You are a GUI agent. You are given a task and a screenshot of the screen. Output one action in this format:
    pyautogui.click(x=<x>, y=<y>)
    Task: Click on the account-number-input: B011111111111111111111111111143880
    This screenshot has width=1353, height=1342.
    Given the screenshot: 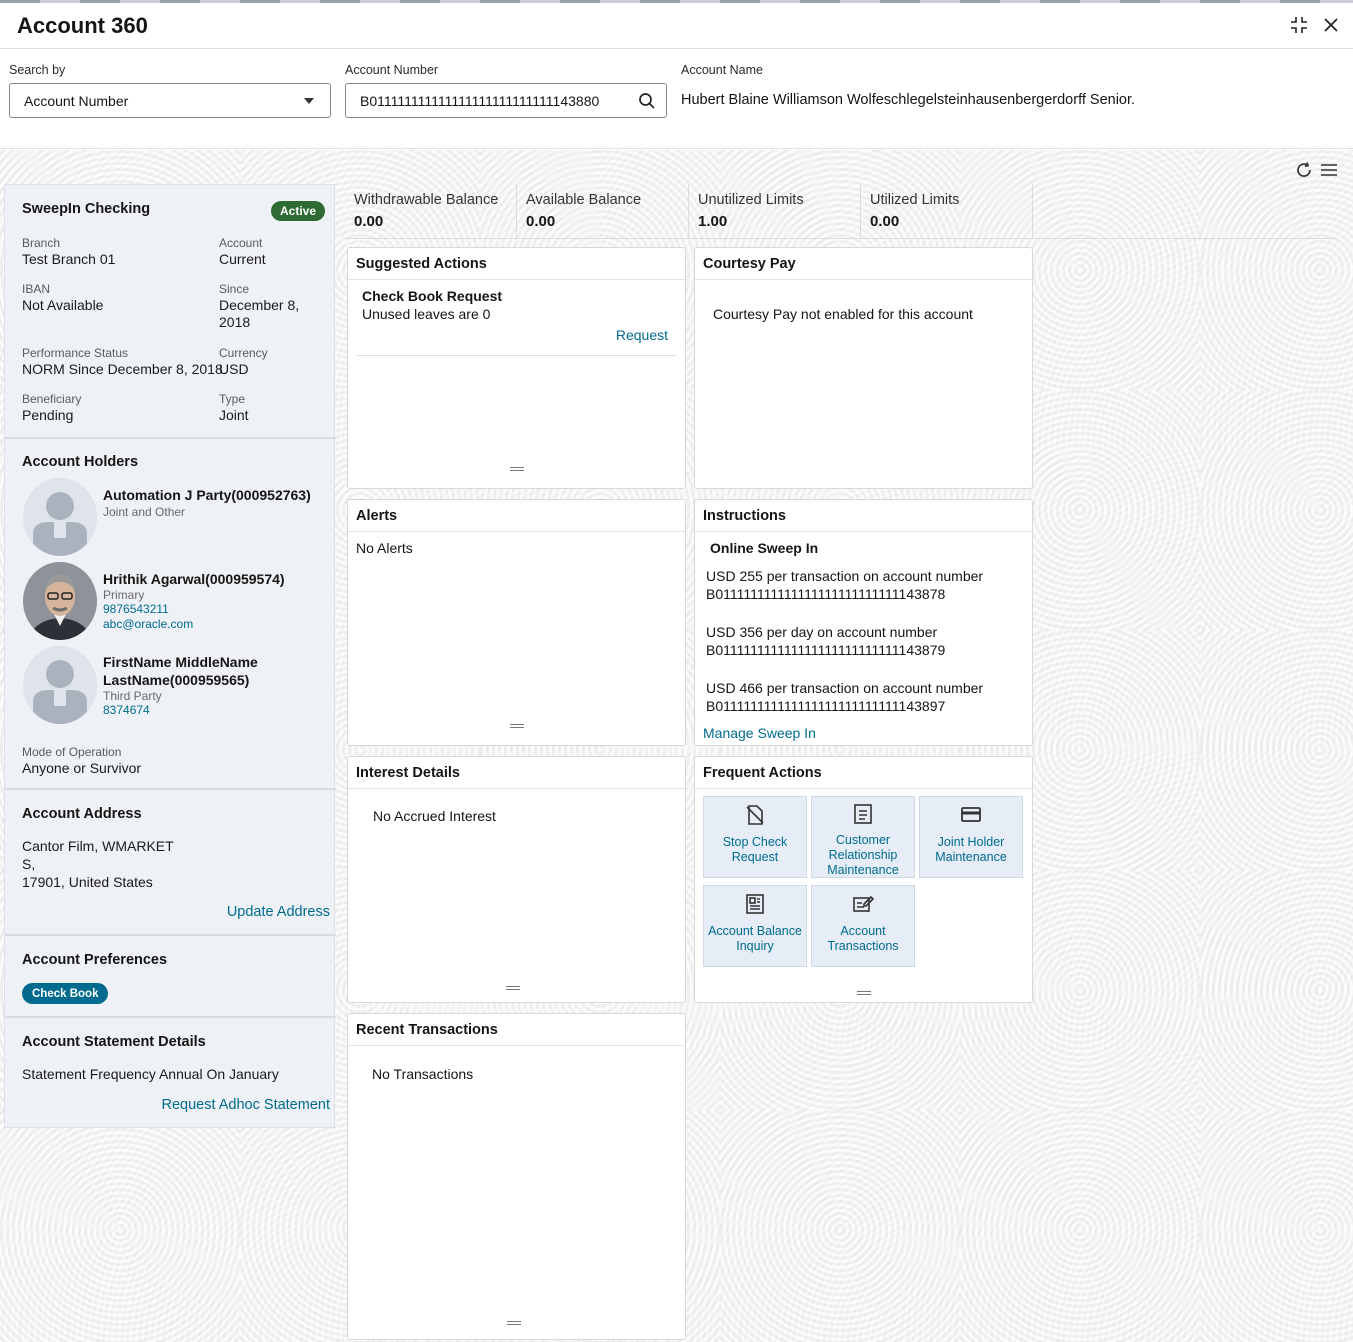 What is the action you would take?
    pyautogui.click(x=506, y=100)
    